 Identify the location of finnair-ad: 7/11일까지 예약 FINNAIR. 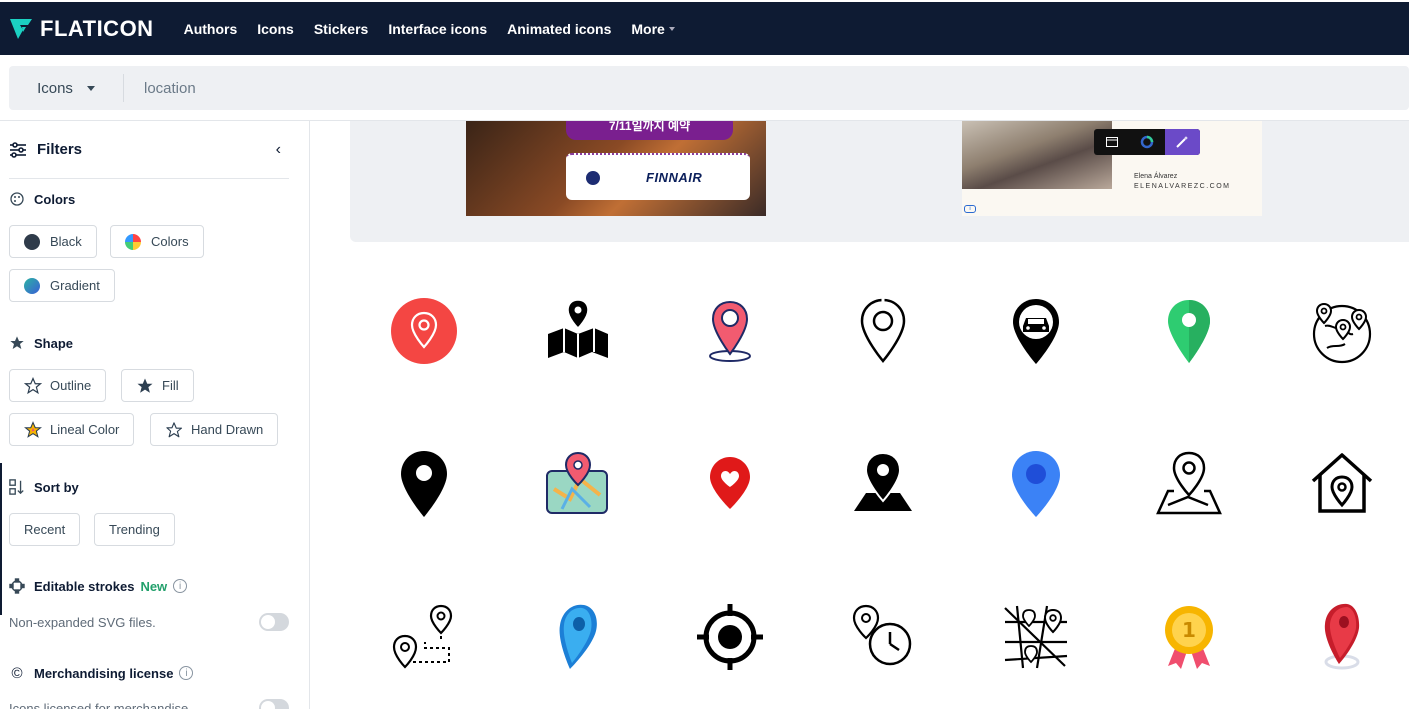
(616, 168).